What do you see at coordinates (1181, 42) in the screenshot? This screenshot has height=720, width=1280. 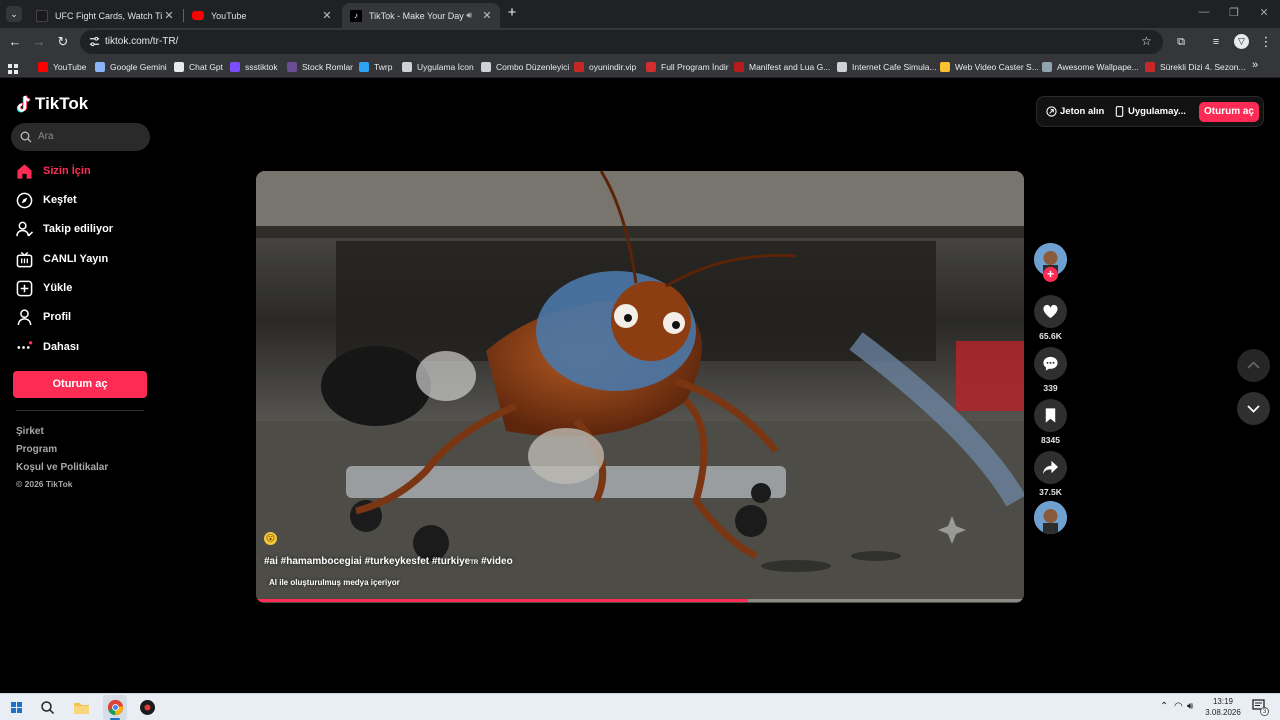 I see `extensions-icon: ⧉` at bounding box center [1181, 42].